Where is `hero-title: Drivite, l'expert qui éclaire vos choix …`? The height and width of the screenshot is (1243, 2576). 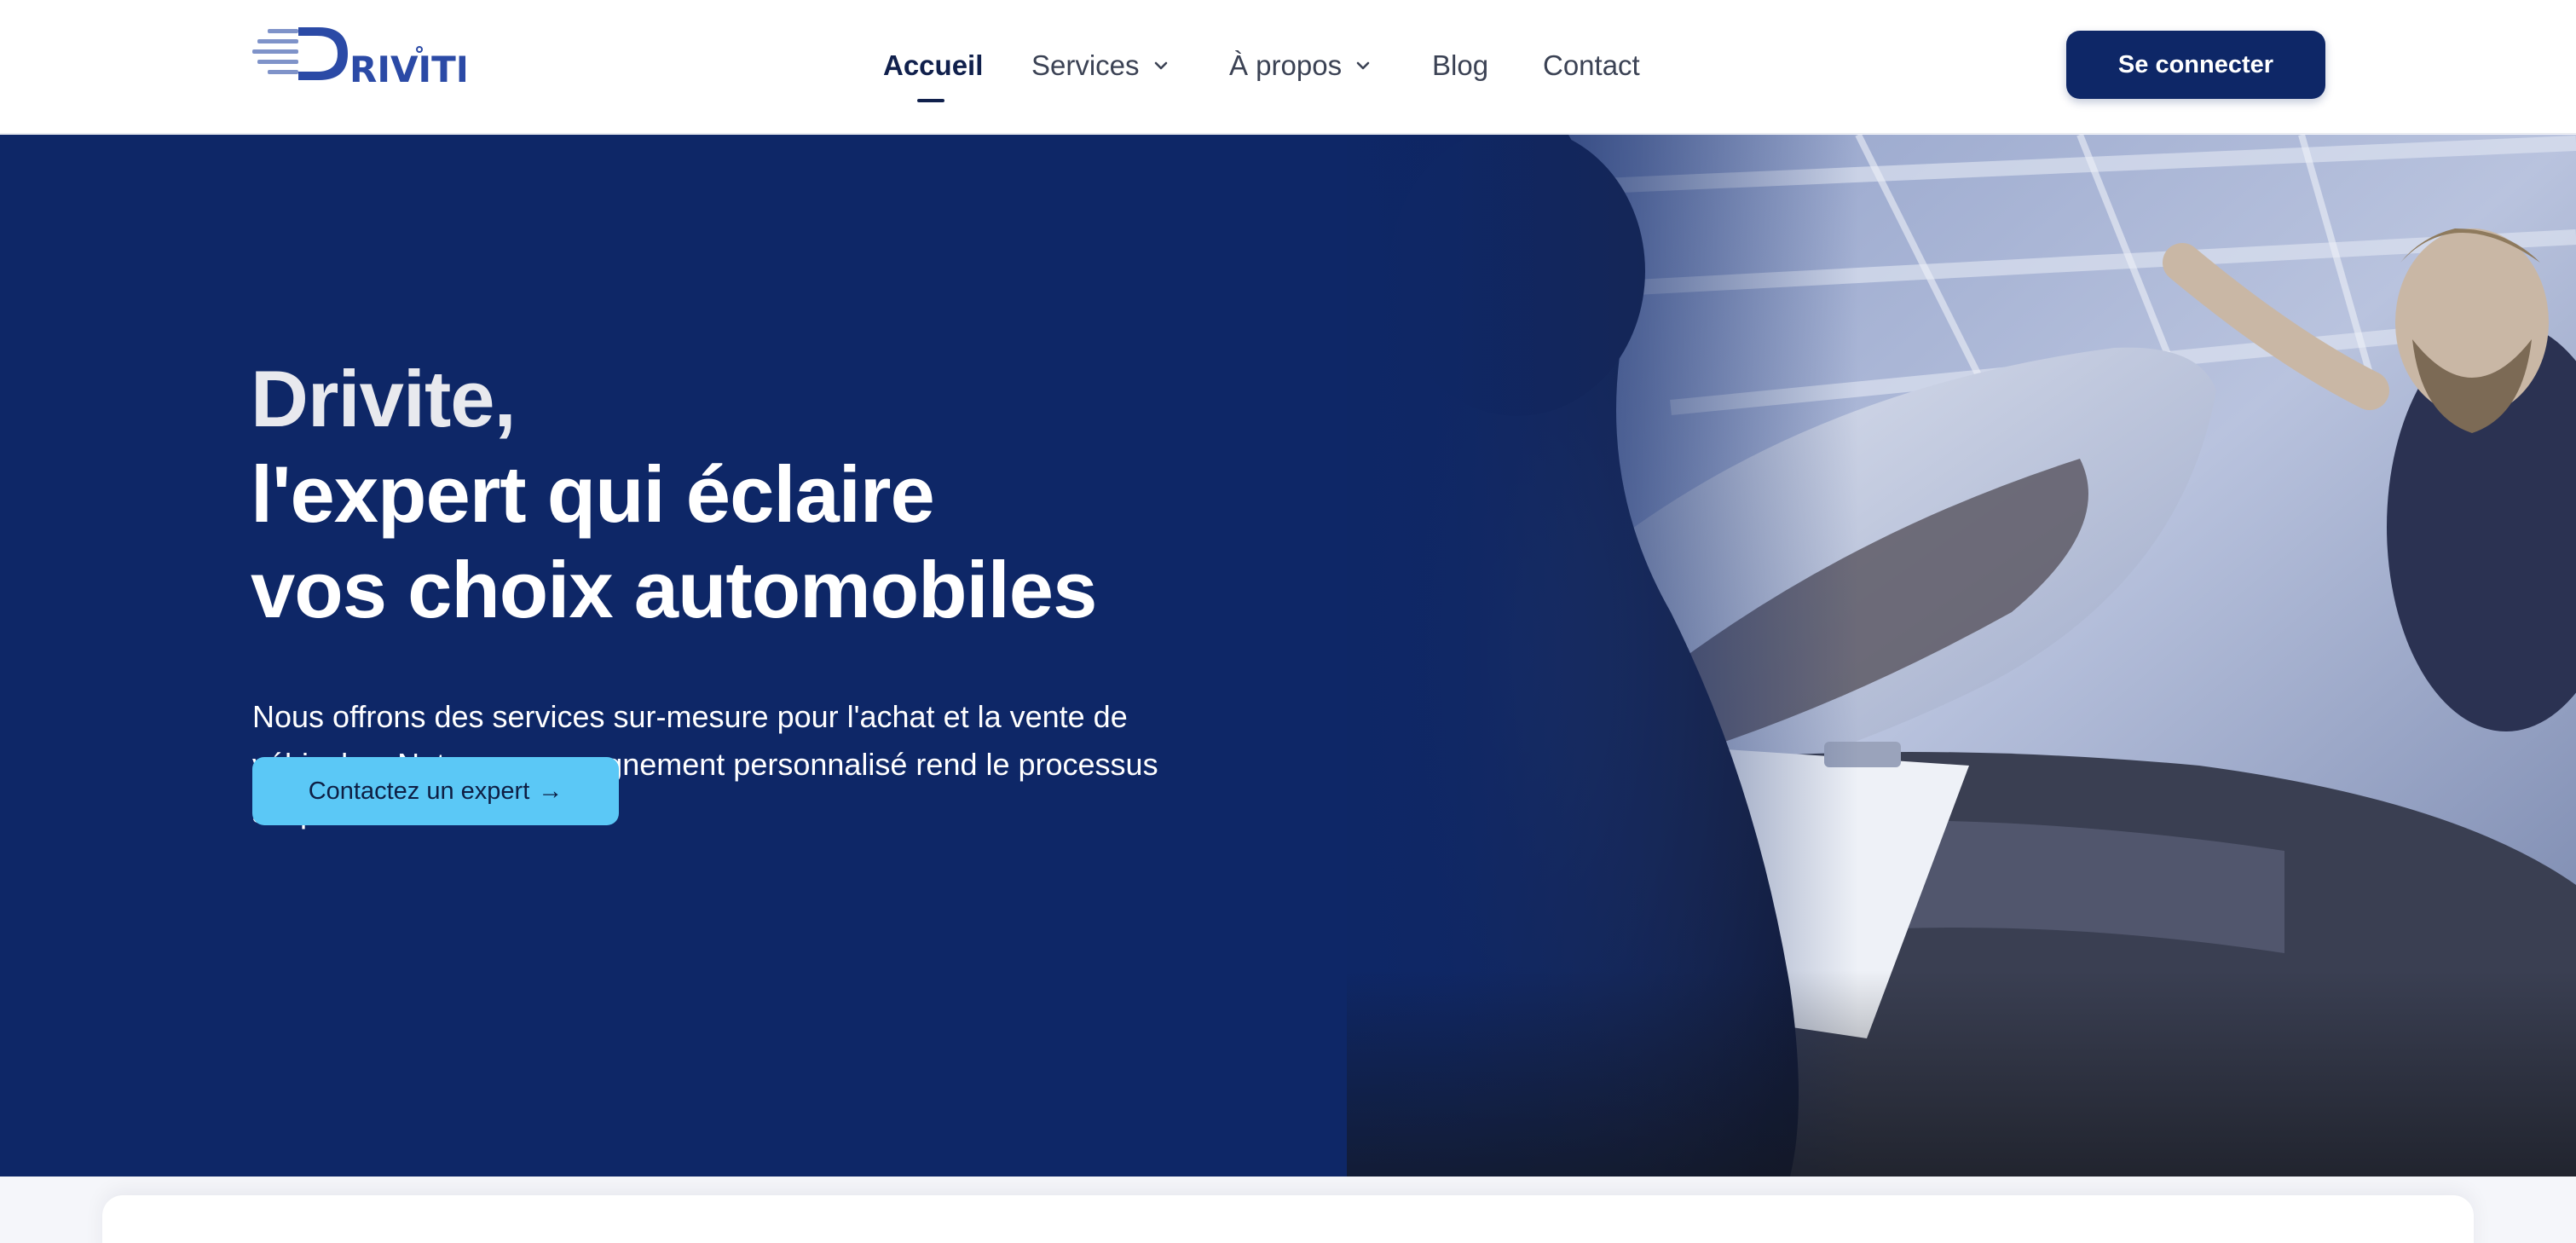
hero-title: Drivite, l'expert qui éclaire vos choix … is located at coordinates (847, 494).